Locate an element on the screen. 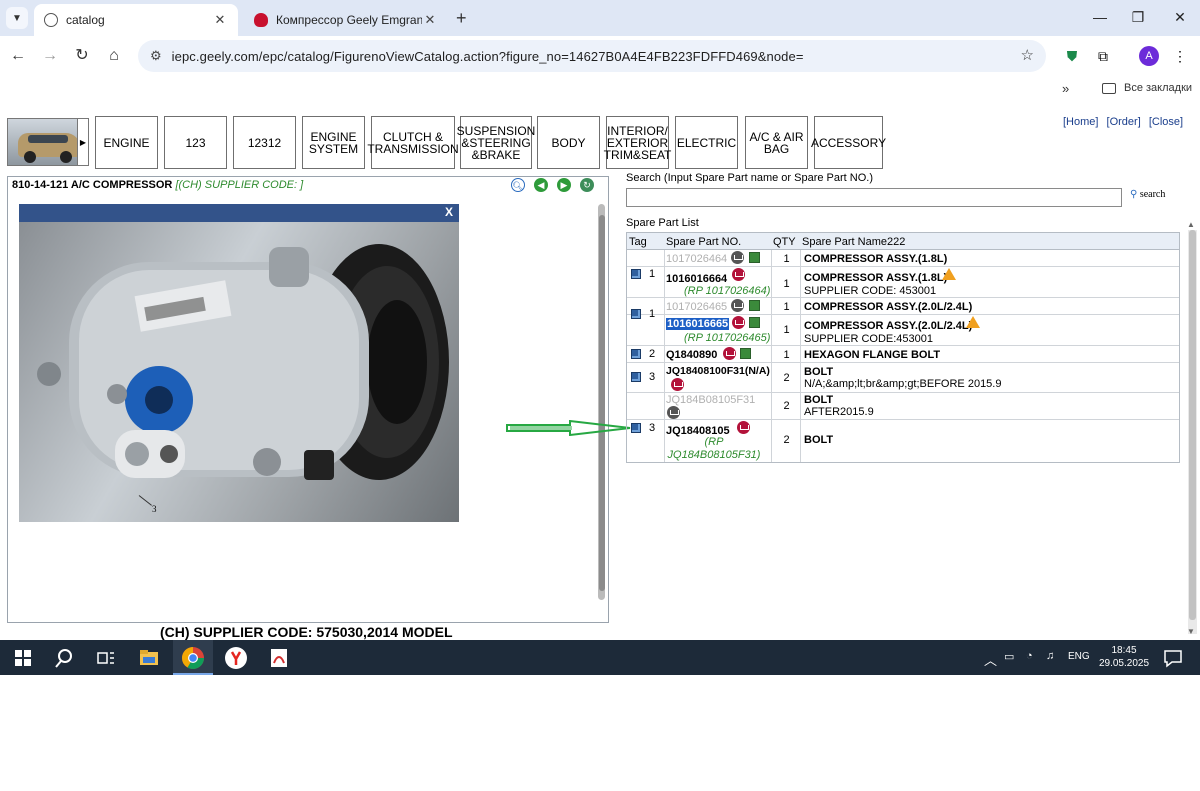 The image size is (1200, 791). chevron-double-right-icon: » is located at coordinates (1065, 88).